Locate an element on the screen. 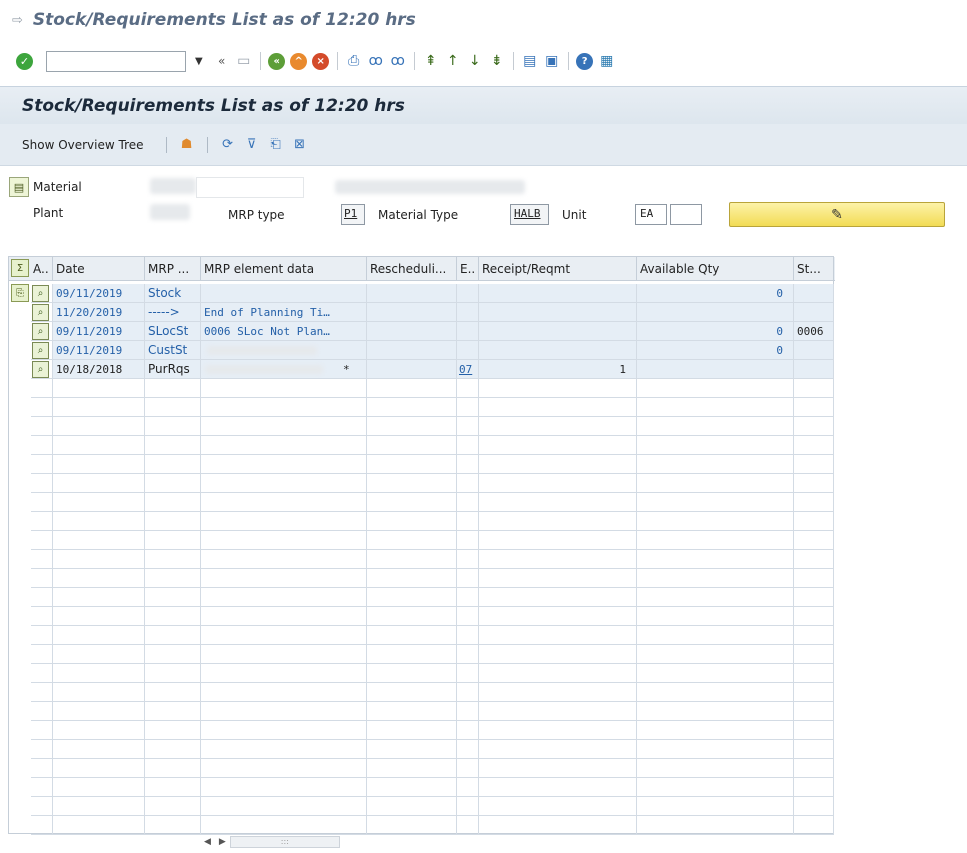  find-icon: ꝏ is located at coordinates (376, 61).